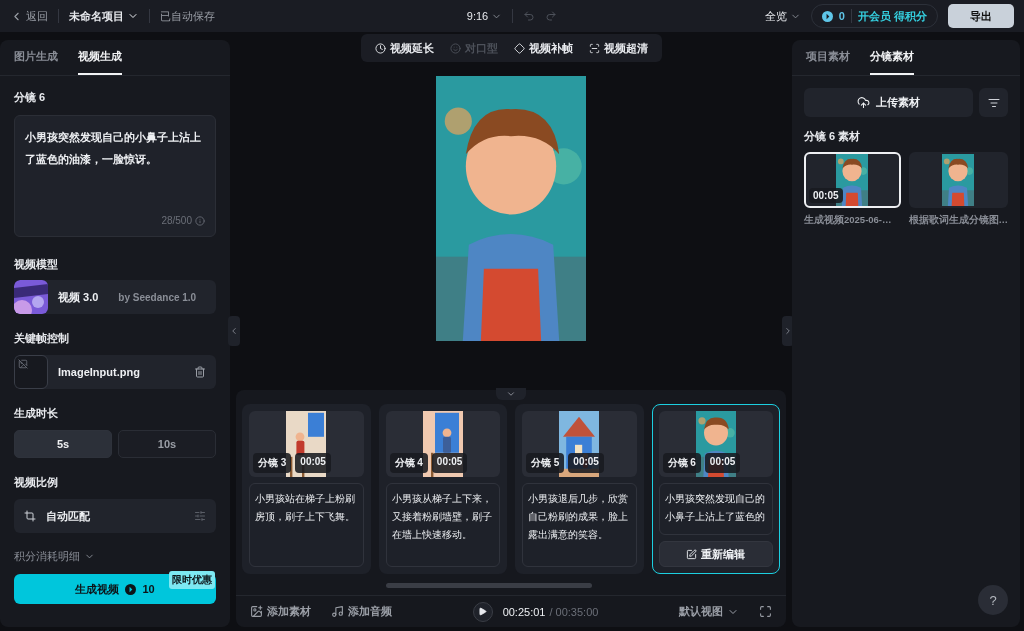  I want to click on image-plus-icon, so click(256, 611).